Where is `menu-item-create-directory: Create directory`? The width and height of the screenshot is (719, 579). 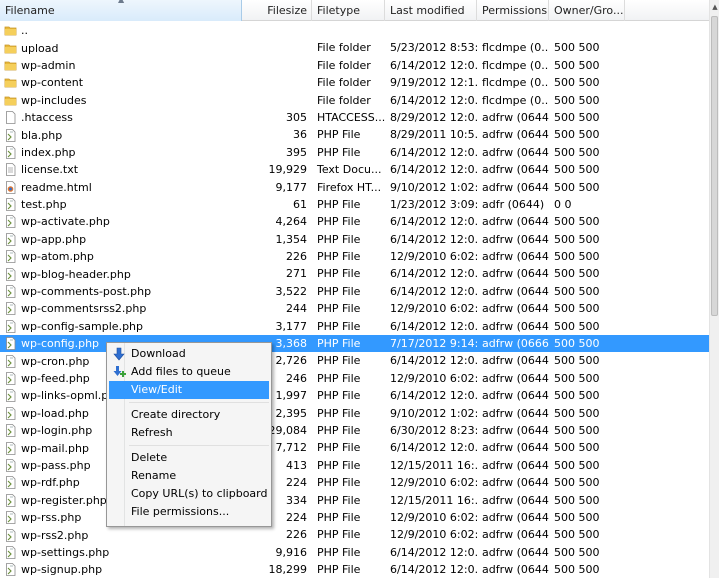 menu-item-create-directory: Create directory is located at coordinates (189, 415).